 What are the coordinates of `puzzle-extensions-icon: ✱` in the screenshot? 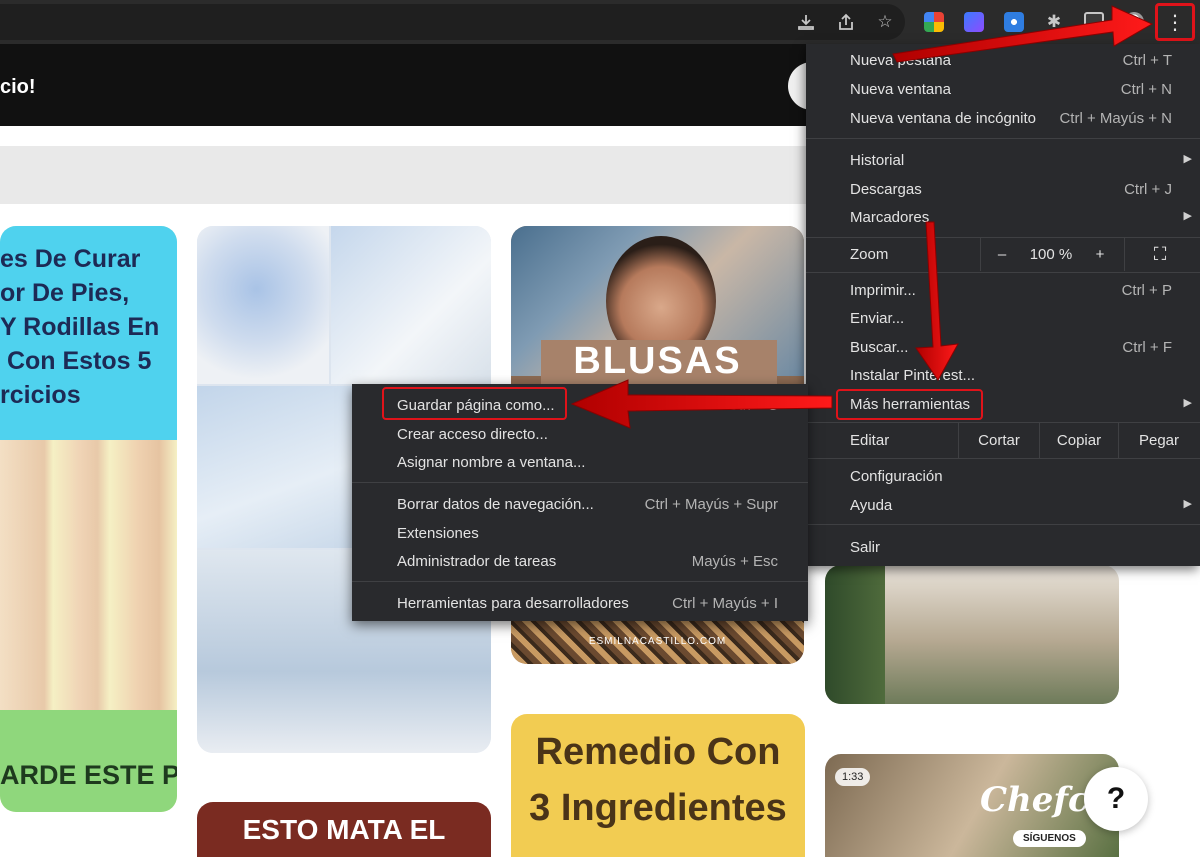 It's located at (1054, 22).